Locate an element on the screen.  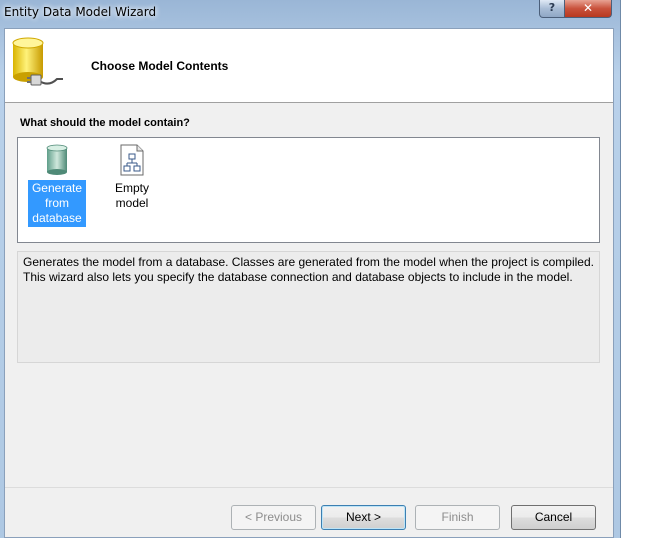
empty-model-icon is located at coordinates (132, 160).